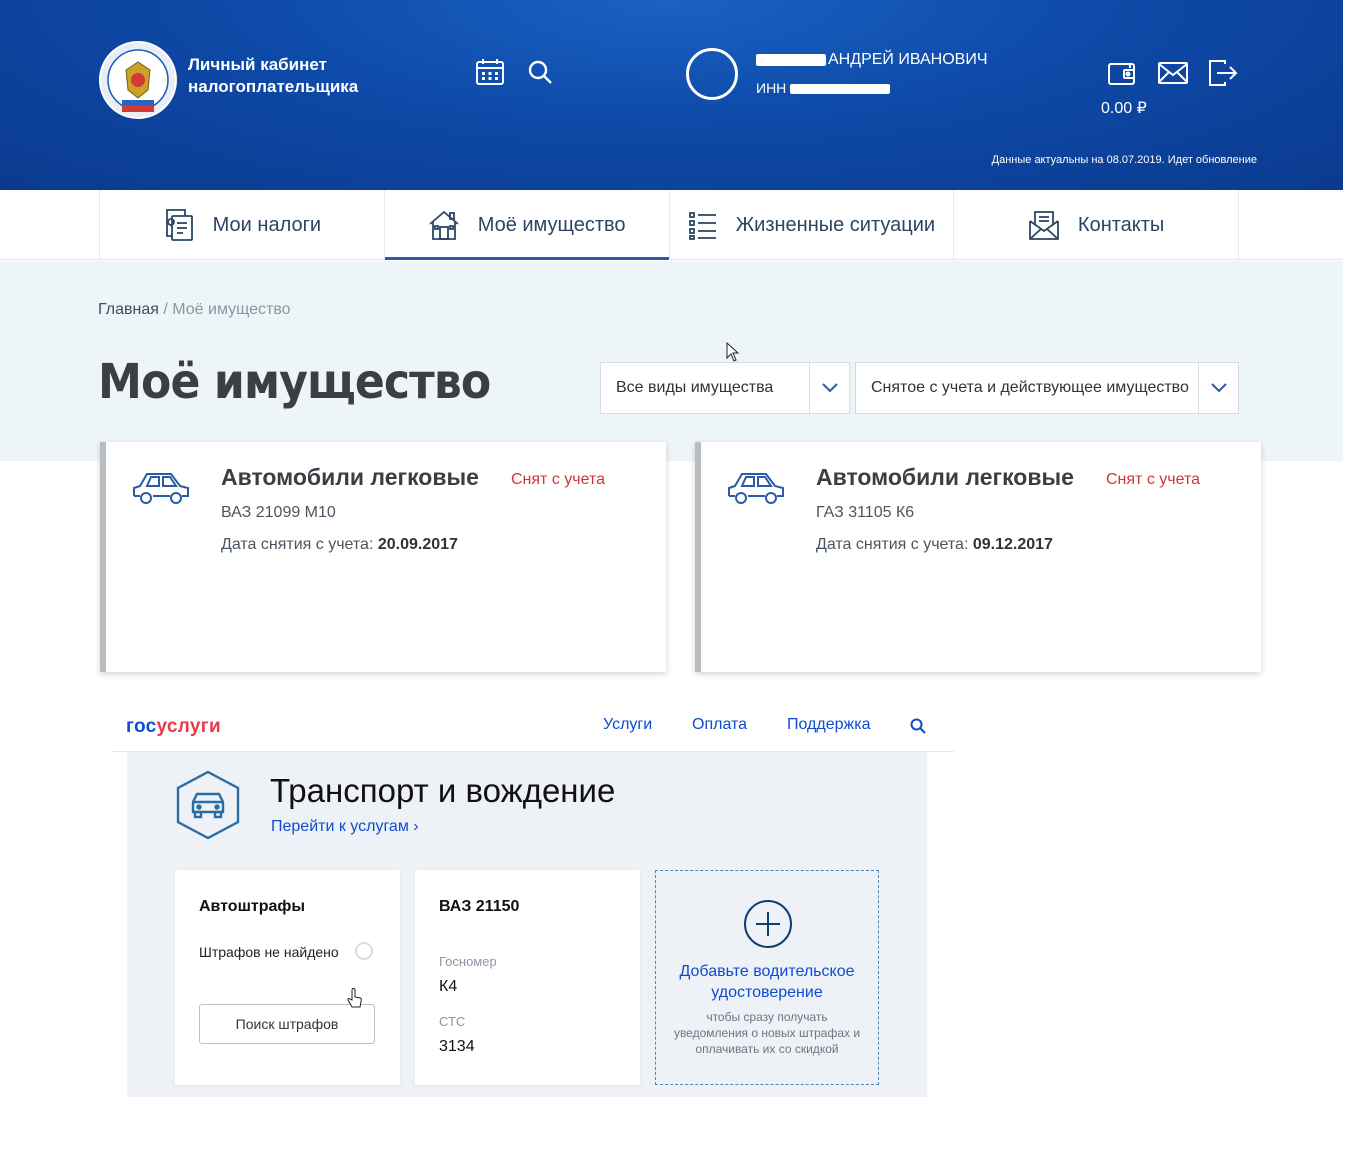 This screenshot has width=1364, height=1160. Describe the element at coordinates (208, 805) in the screenshot. I see `car-hexagon-icon` at that location.